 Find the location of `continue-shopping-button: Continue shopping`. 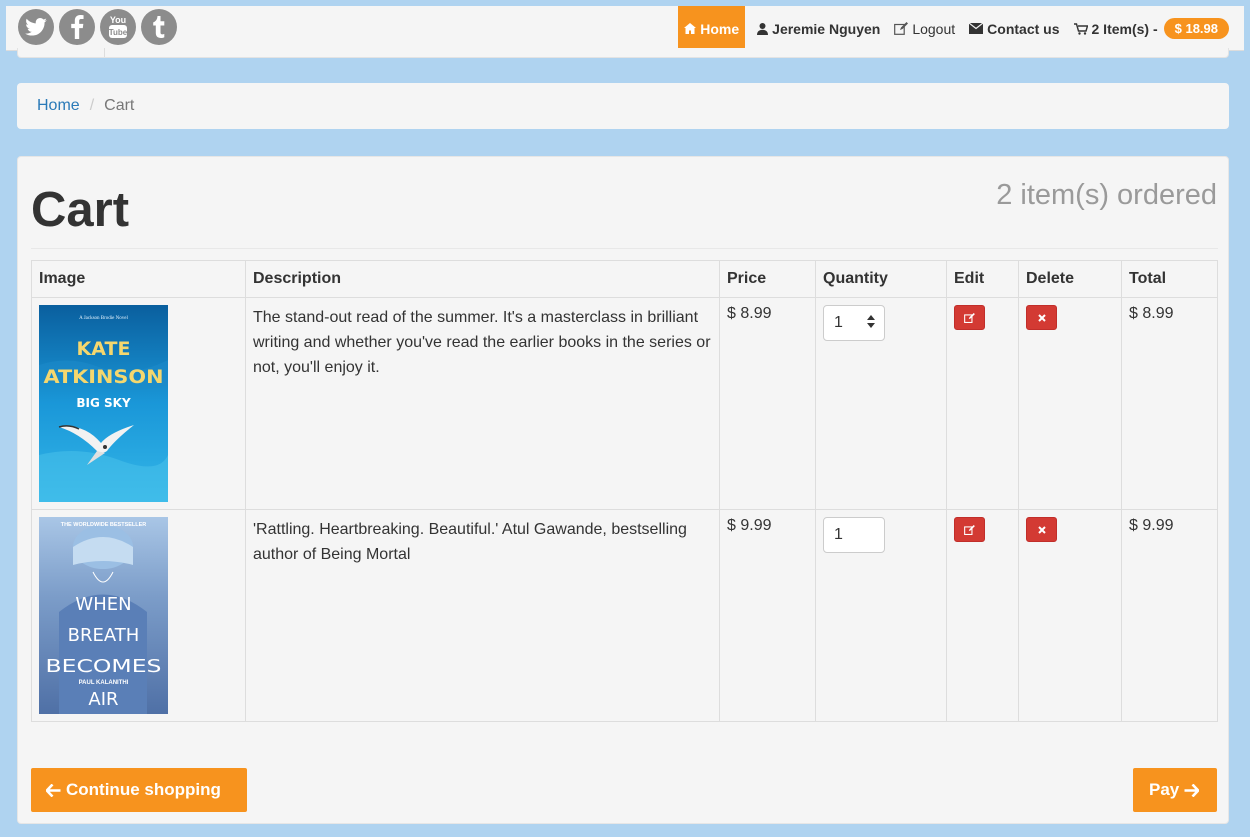

continue-shopping-button: Continue shopping is located at coordinates (139, 790).